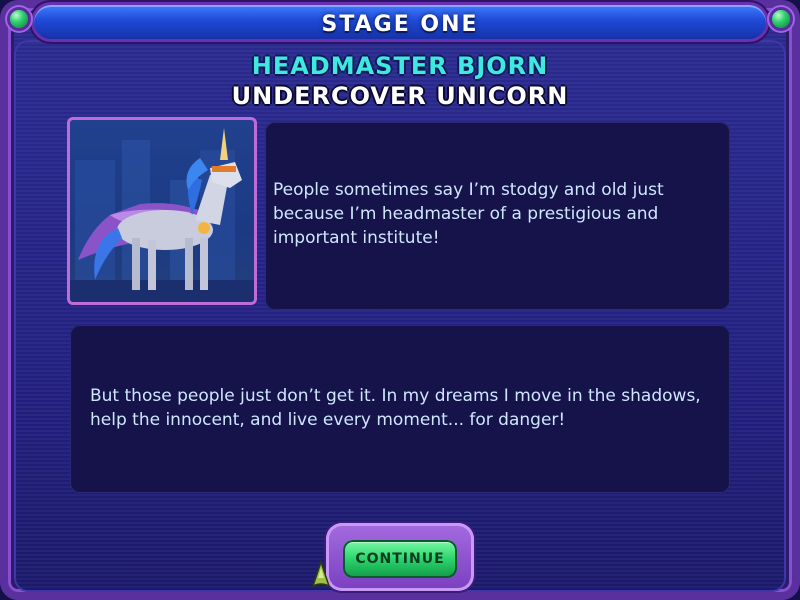 The width and height of the screenshot is (800, 600). What do you see at coordinates (400, 96) in the screenshot?
I see `character-subtitle: UNDERCOVER UNICORN` at bounding box center [400, 96].